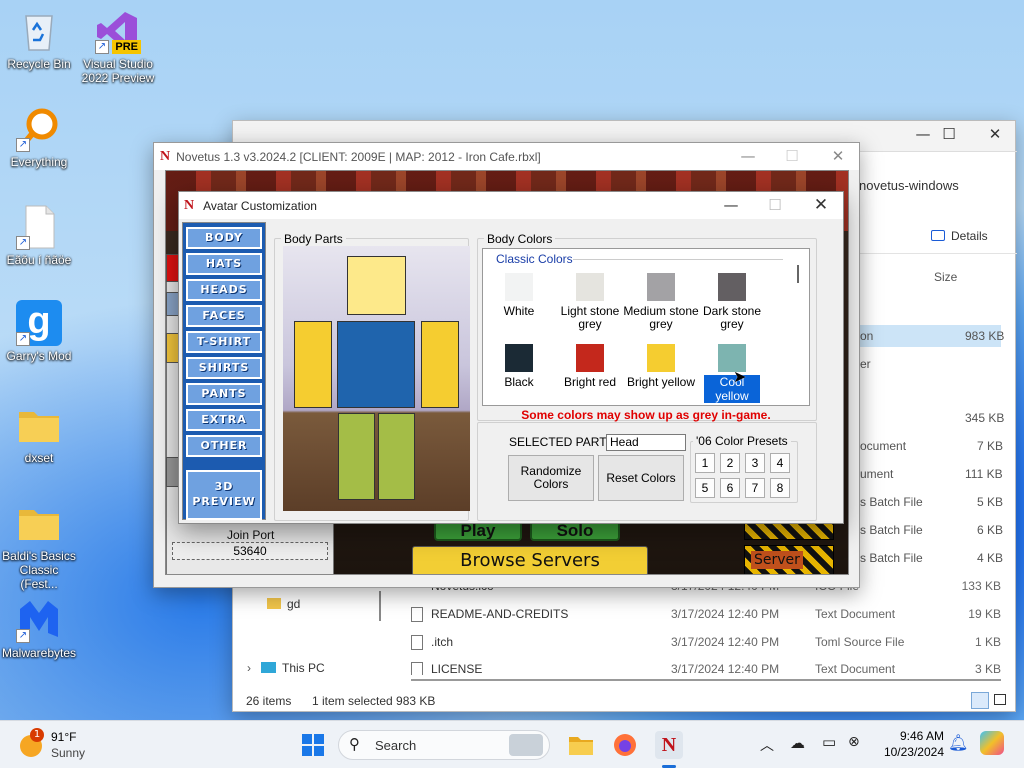 The width and height of the screenshot is (1024, 768). What do you see at coordinates (1000, 699) in the screenshot?
I see `tiles-view-button` at bounding box center [1000, 699].